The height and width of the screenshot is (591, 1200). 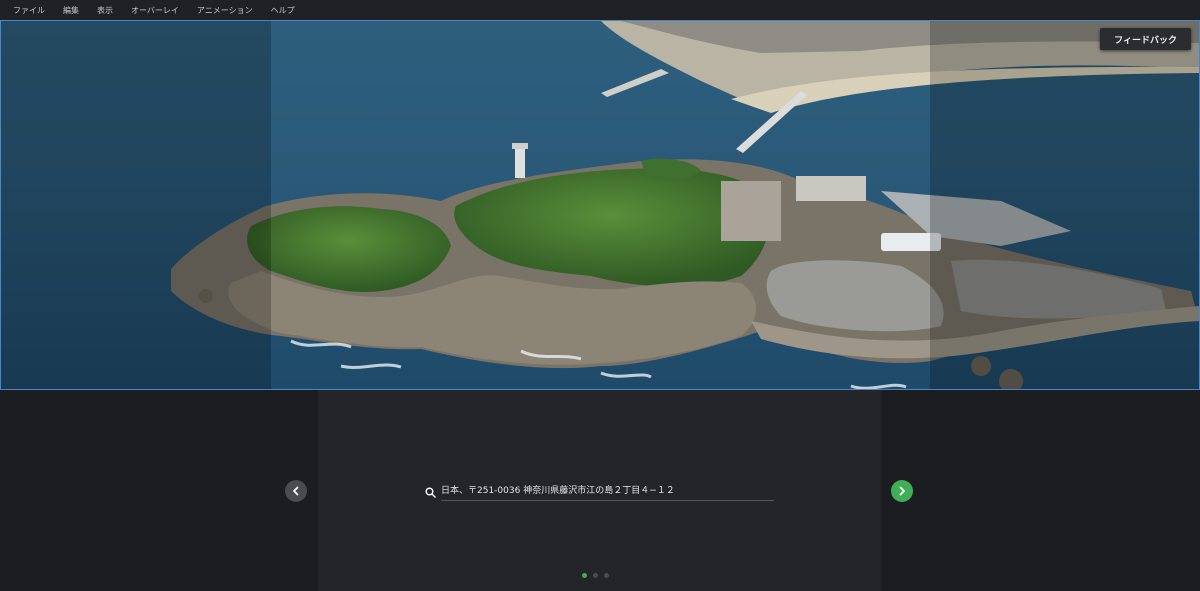 I want to click on slide-pagination, so click(x=598, y=575).